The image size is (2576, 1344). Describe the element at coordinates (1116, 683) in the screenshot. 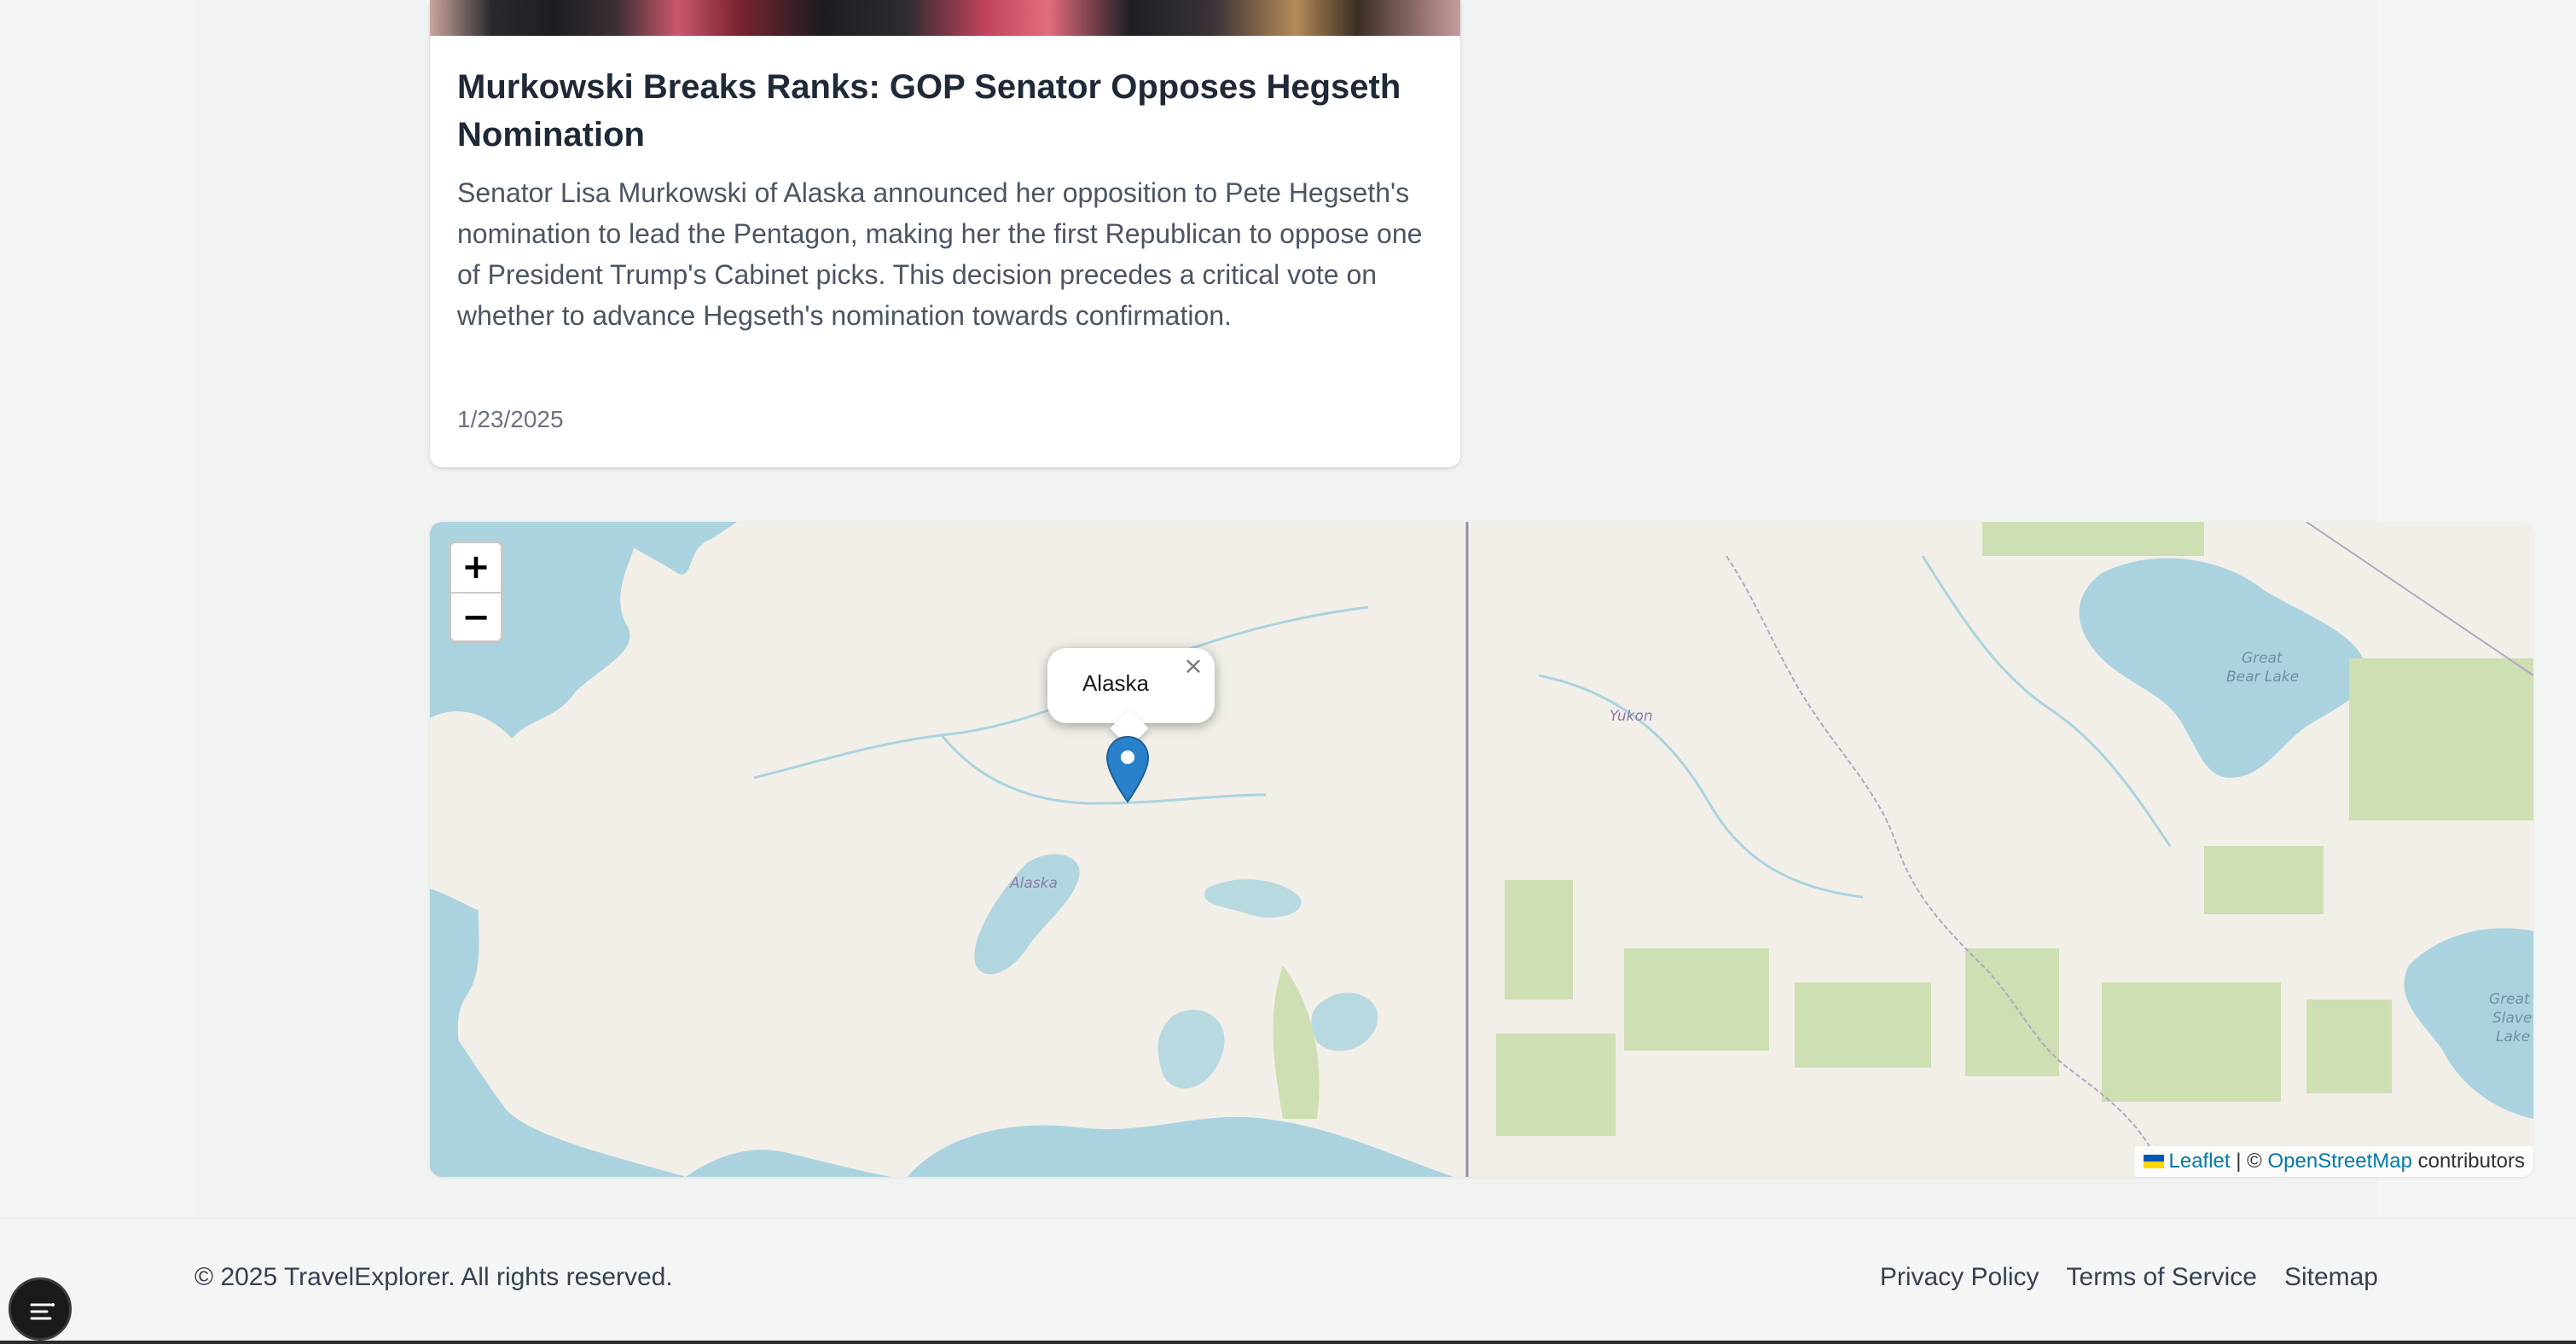

I see `map-popup-text: Alaska` at that location.